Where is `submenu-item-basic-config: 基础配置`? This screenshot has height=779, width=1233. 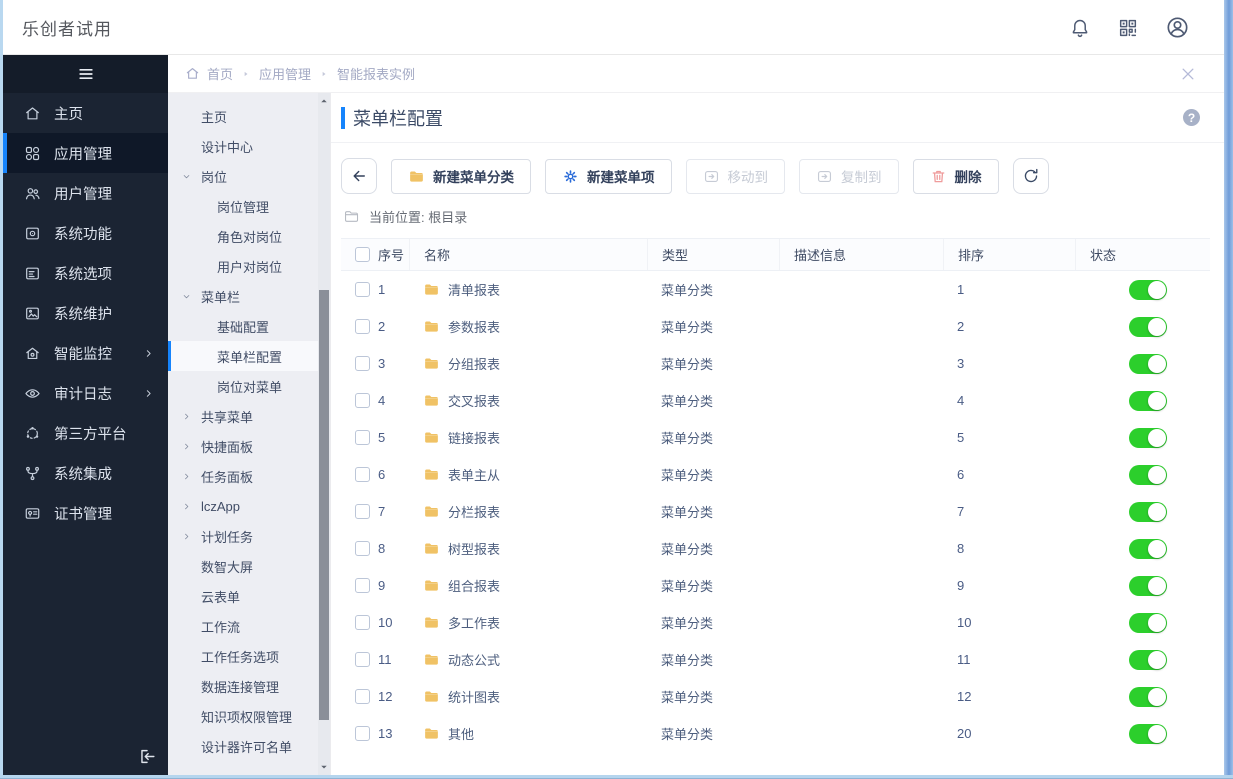 submenu-item-basic-config: 基础配置 is located at coordinates (249, 326).